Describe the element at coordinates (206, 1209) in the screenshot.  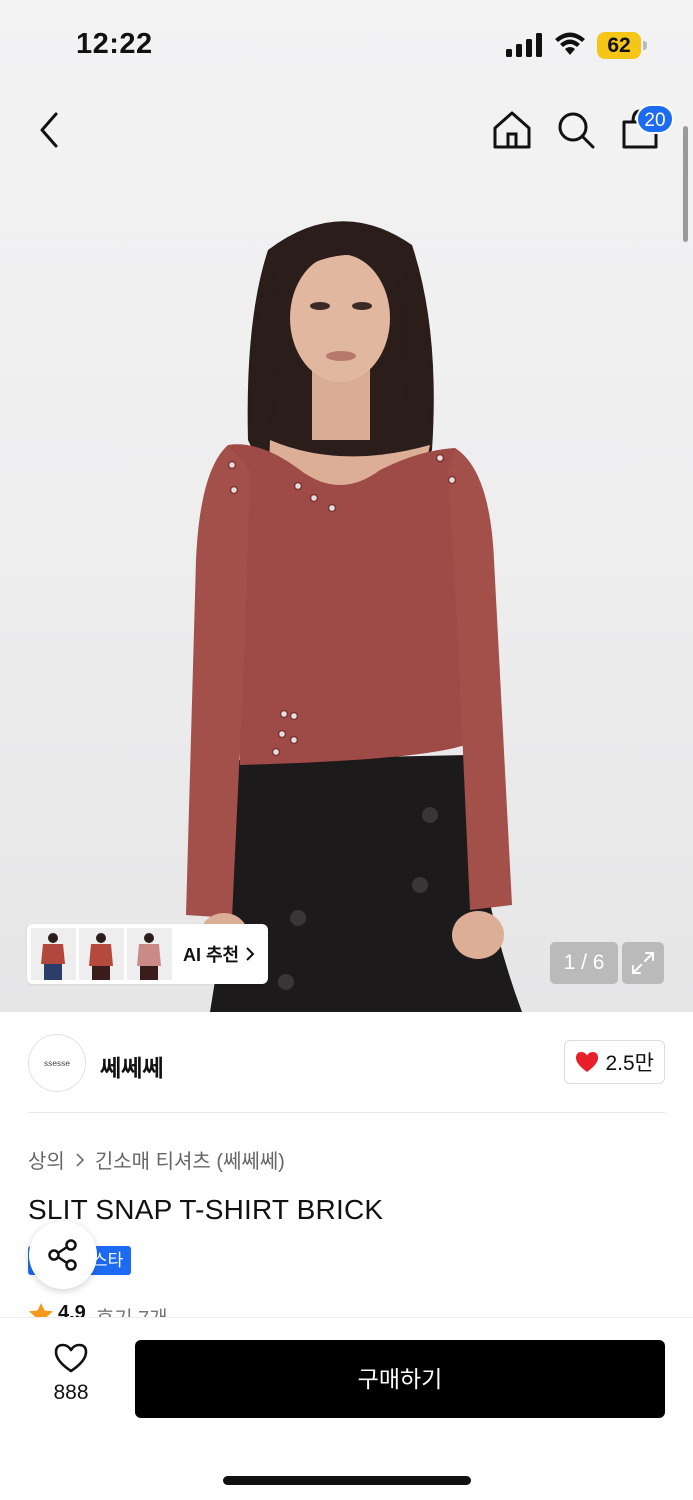
I see `product-title: SLIT SNAP T-SHIRT BRICK` at that location.